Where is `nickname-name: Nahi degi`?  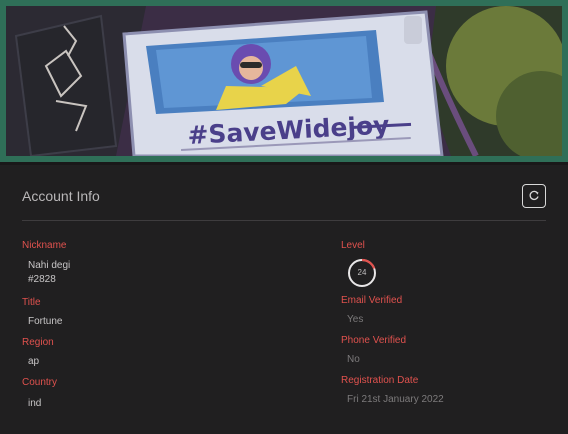
nickname-name: Nahi degi is located at coordinates (49, 265).